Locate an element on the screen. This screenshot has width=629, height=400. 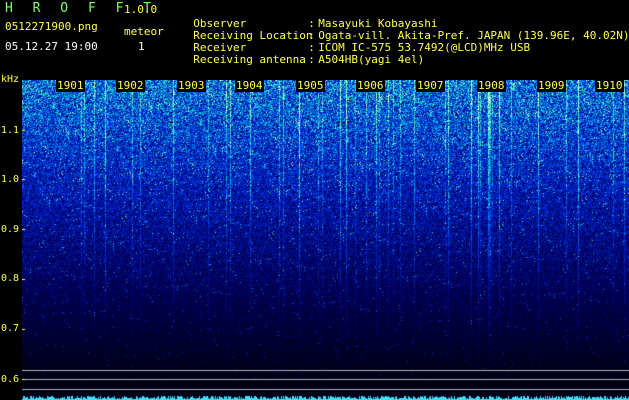
time-label: 1902 is located at coordinates (130, 85).